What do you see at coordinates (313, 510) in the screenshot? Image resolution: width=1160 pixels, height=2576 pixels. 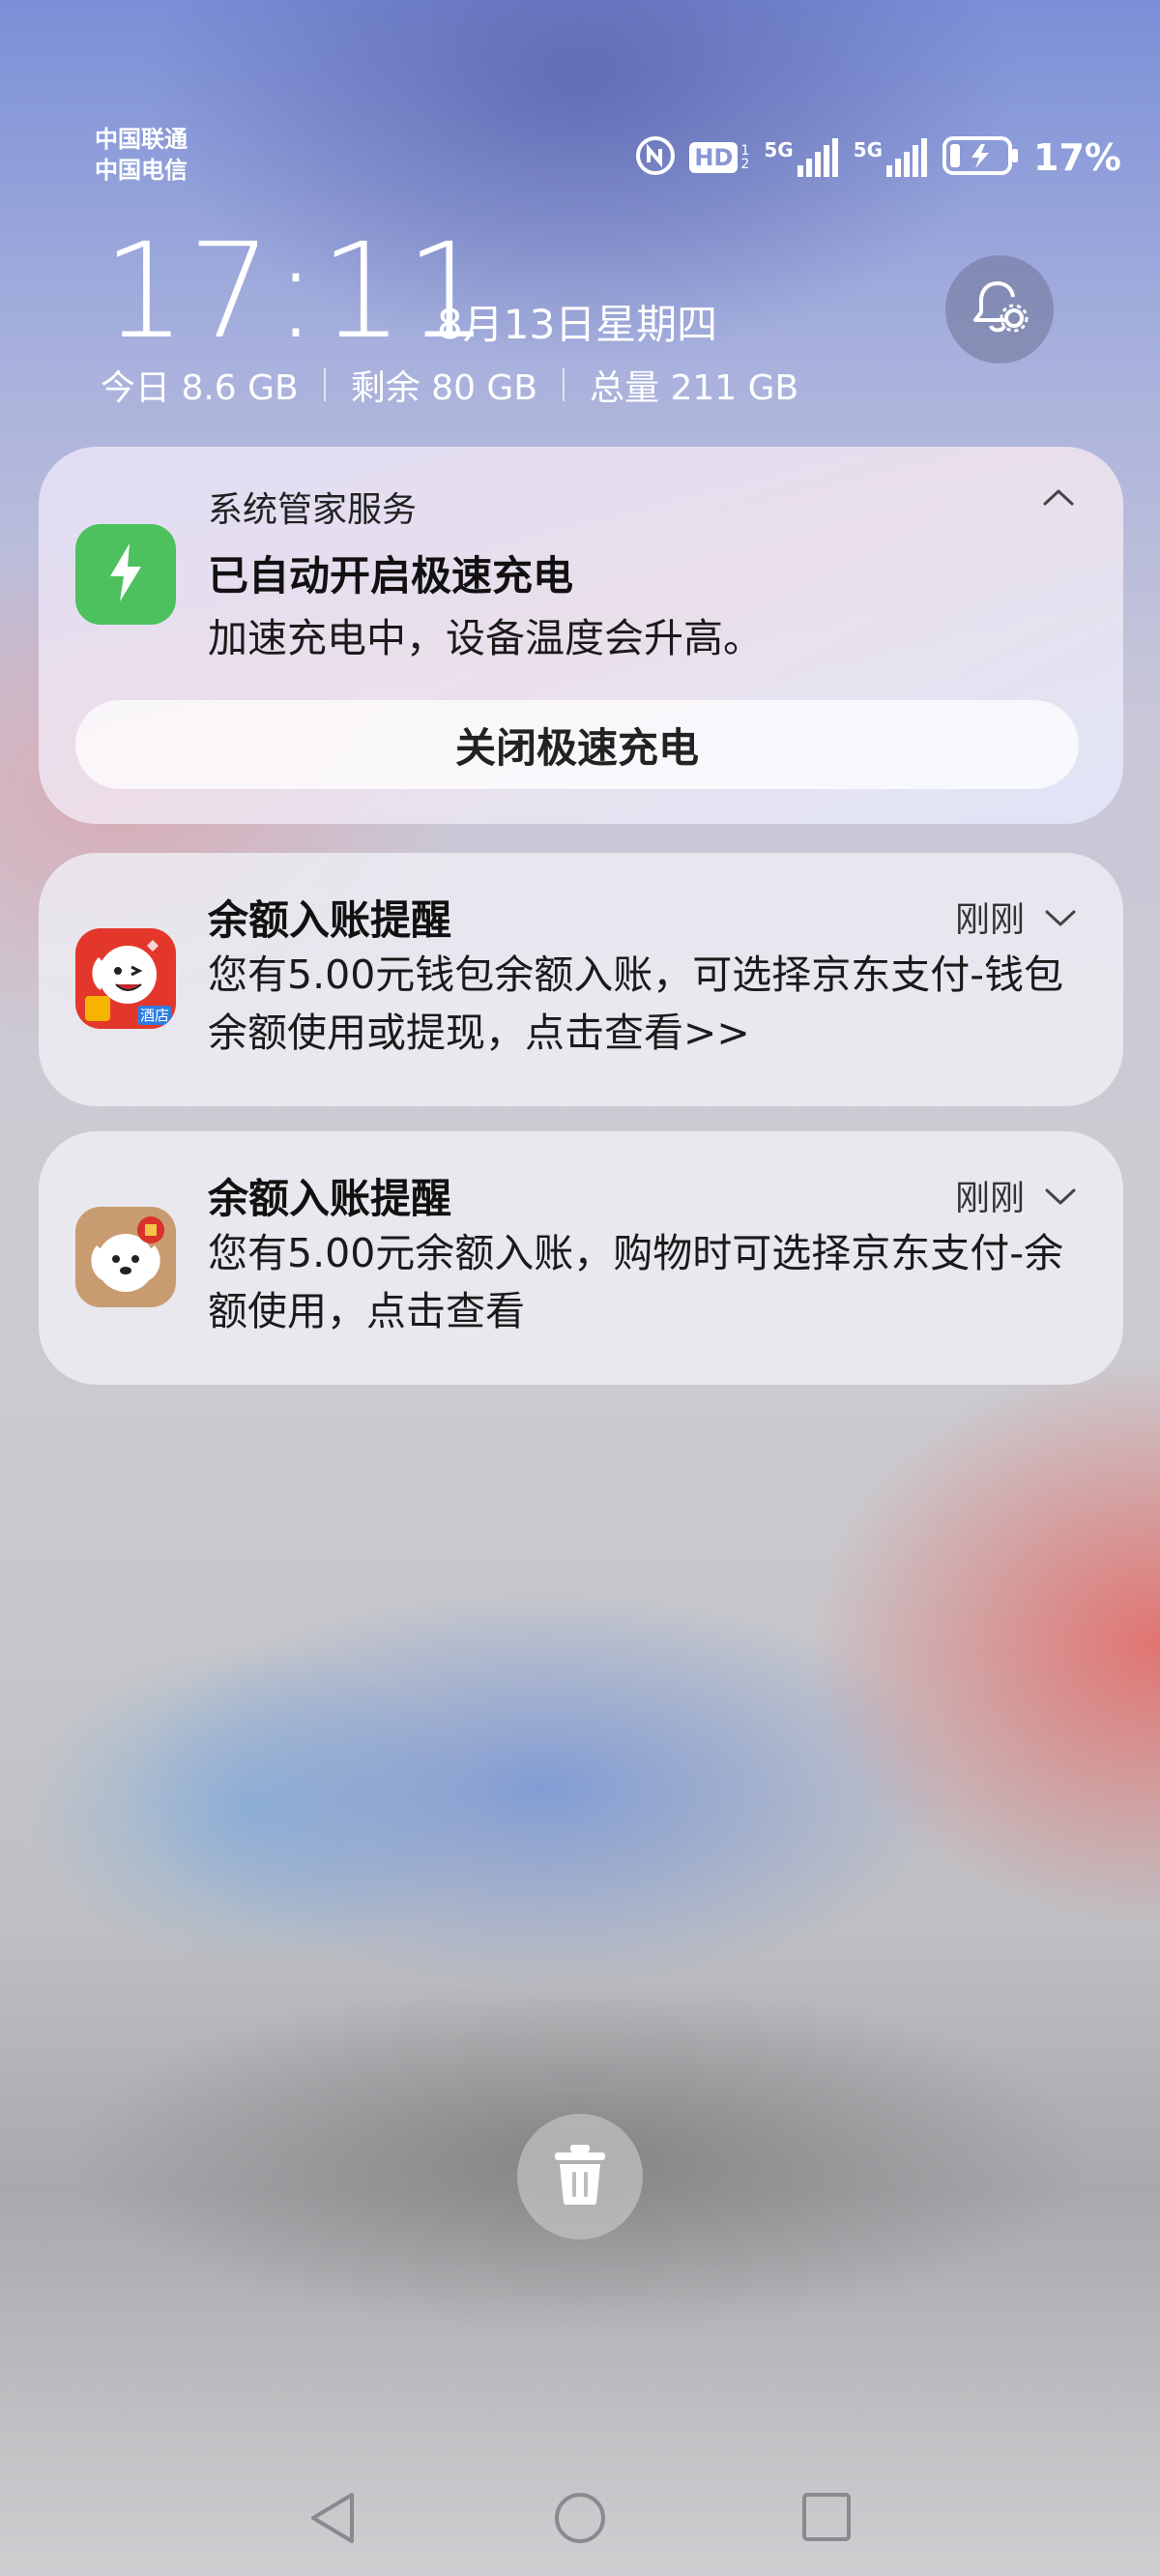 I see `notification-app-name: 系统管家服务` at bounding box center [313, 510].